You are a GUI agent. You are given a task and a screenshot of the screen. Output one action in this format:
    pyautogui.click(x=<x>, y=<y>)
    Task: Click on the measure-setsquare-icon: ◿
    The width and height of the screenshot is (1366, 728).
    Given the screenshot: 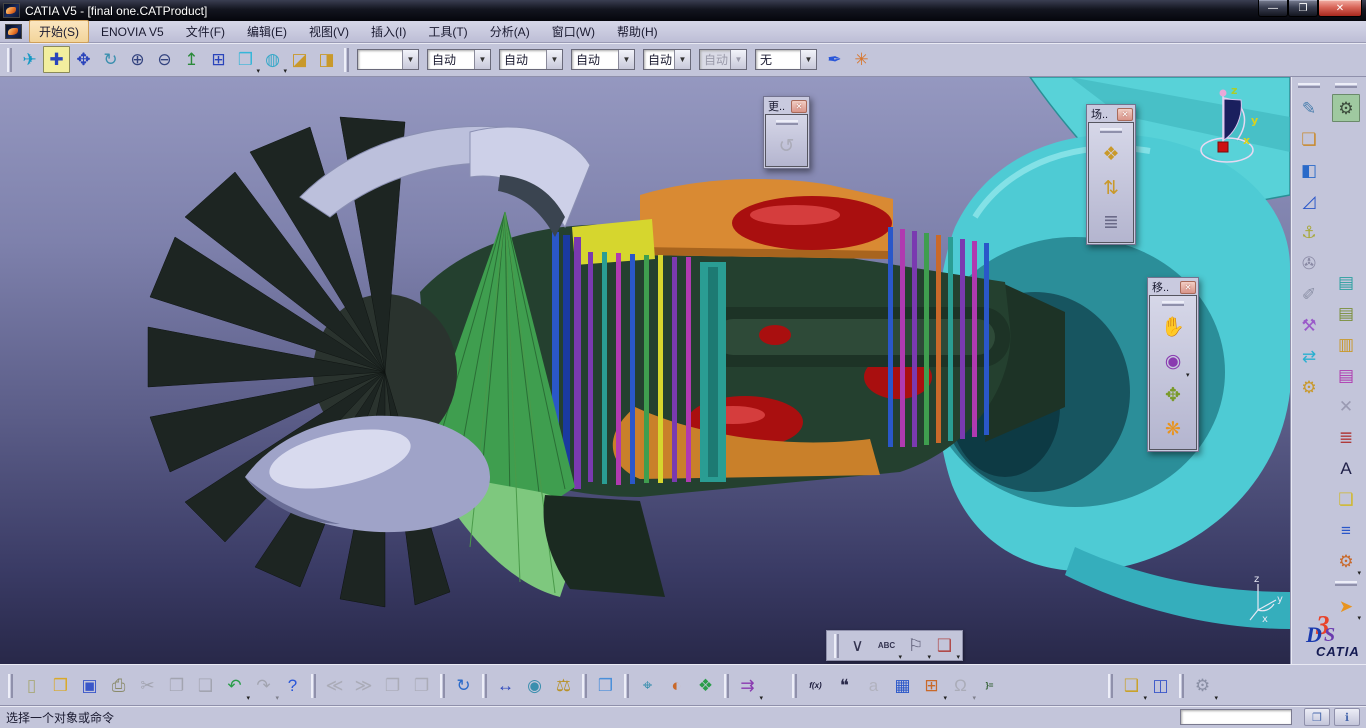 What is the action you would take?
    pyautogui.click(x=1309, y=201)
    